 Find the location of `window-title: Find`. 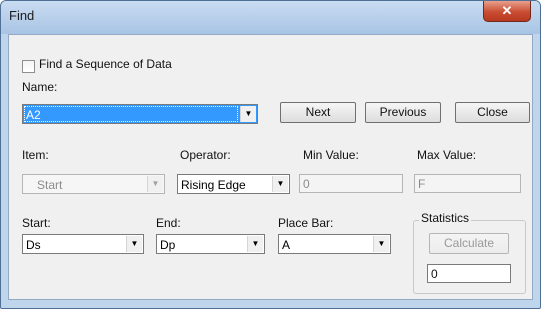

window-title: Find is located at coordinates (22, 15).